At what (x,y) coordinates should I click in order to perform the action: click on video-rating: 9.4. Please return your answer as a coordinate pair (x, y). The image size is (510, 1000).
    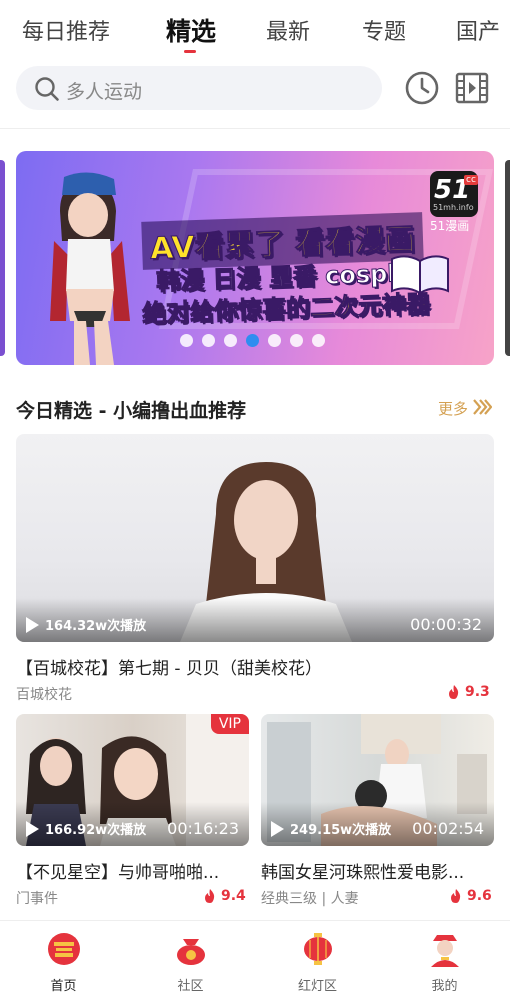
    Looking at the image, I should click on (225, 896).